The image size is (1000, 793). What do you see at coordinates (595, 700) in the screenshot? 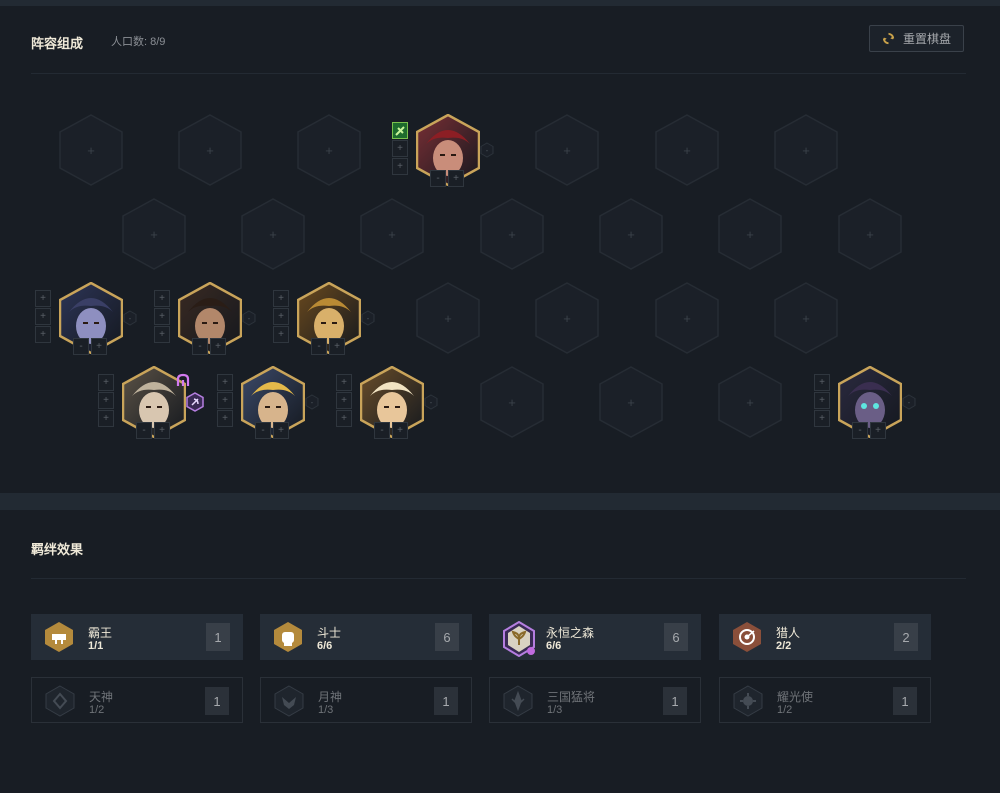
I see `trait-card-warlord: 三国猛将 1/3 1` at bounding box center [595, 700].